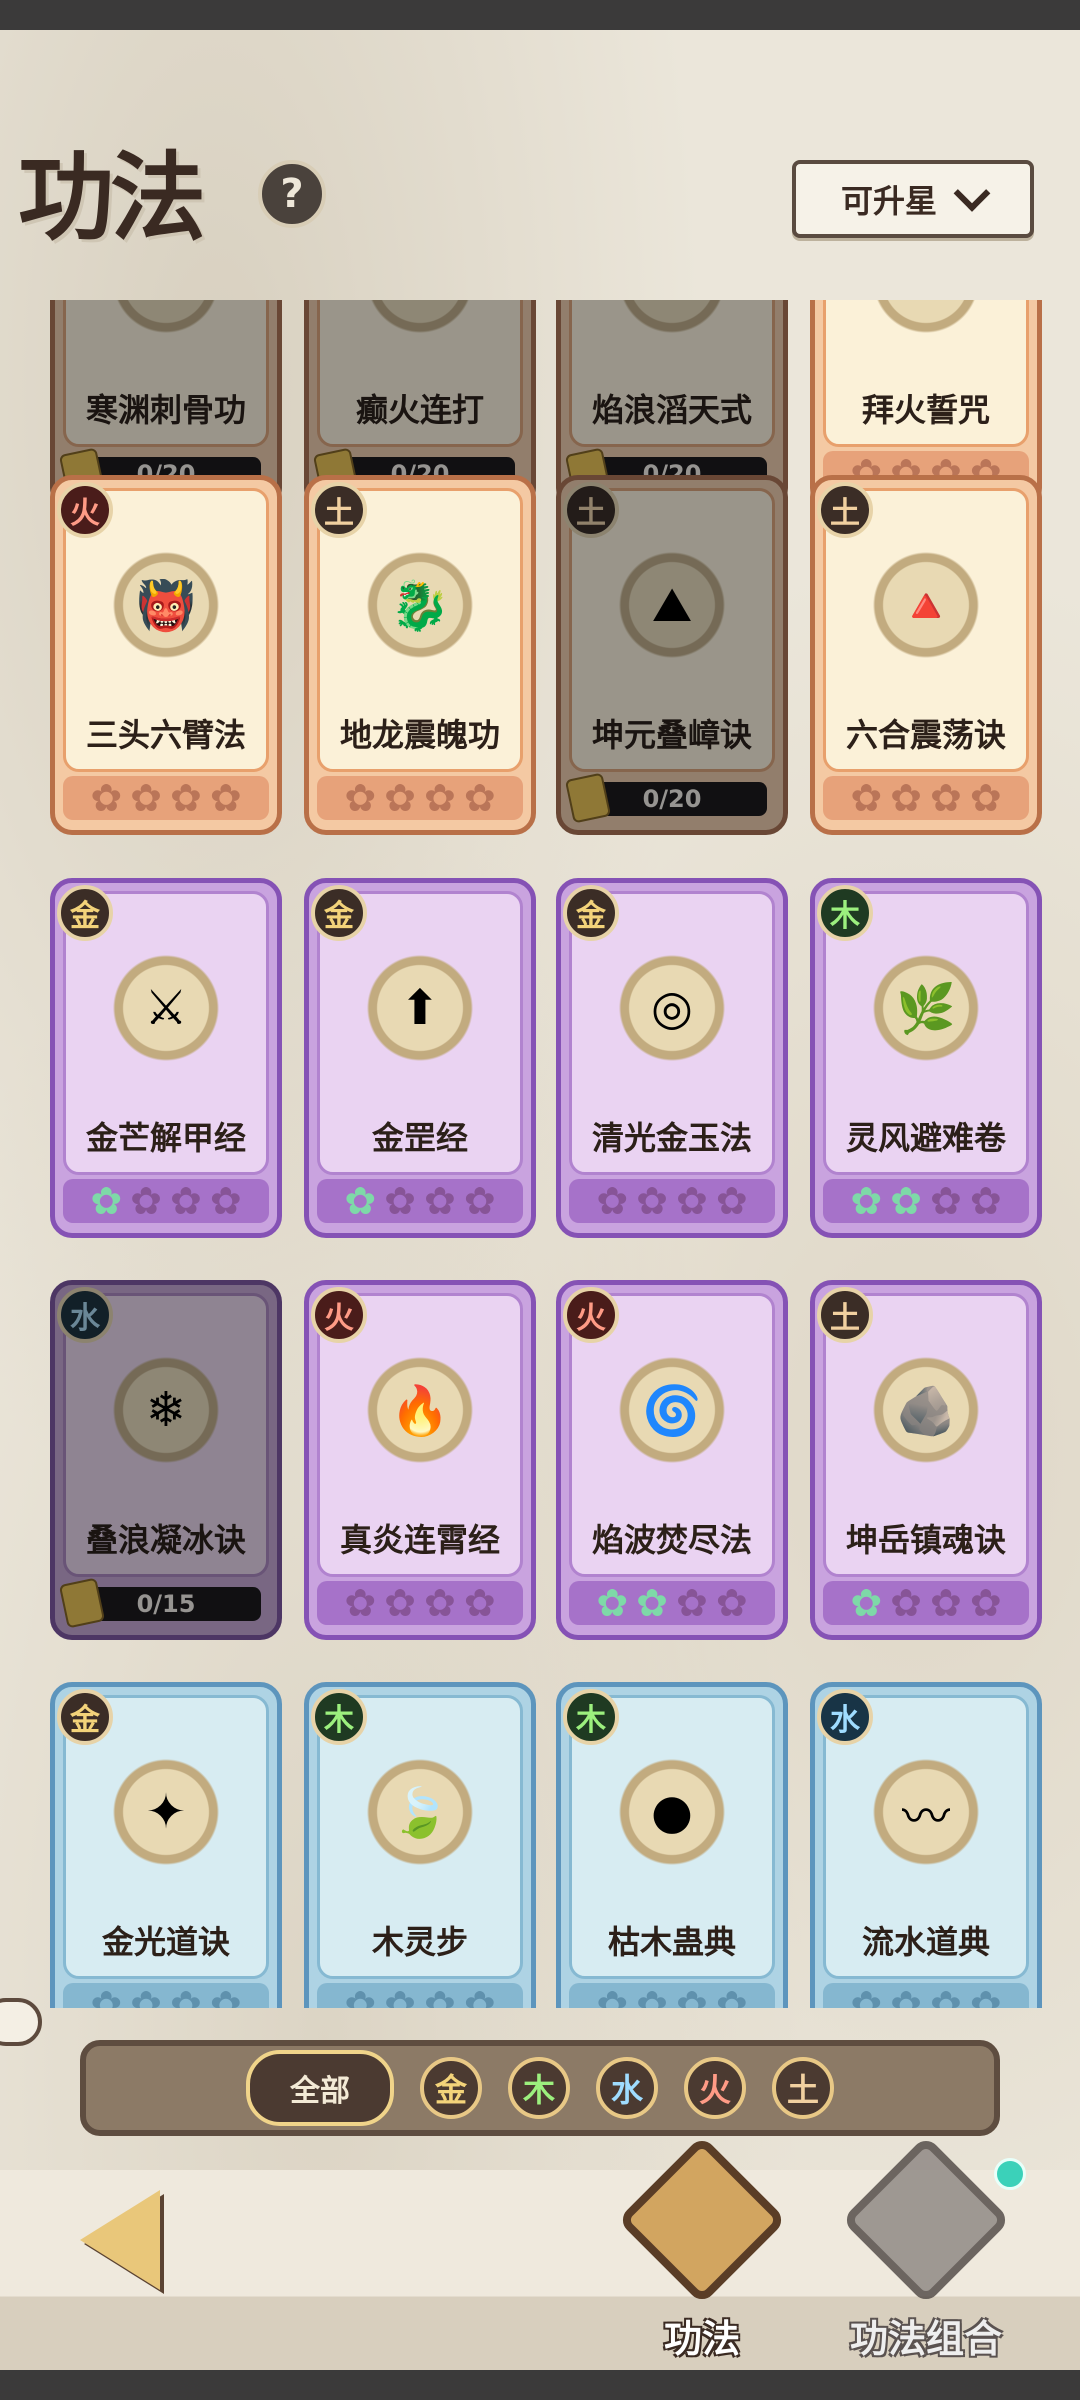 Image resolution: width=1080 pixels, height=2400 pixels. I want to click on technique-card: 🌀 焰波焚尽法 ✿ ✿ ✿ ✿ 火, so click(672, 1460).